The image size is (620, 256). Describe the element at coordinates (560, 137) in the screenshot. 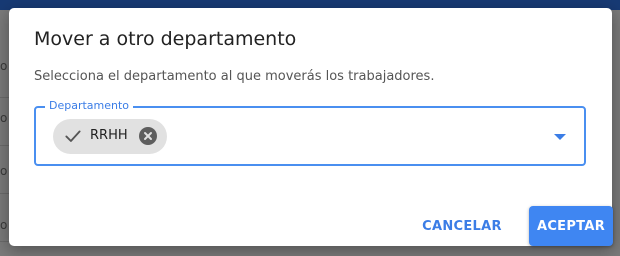

I see `caret-down-icon` at that location.